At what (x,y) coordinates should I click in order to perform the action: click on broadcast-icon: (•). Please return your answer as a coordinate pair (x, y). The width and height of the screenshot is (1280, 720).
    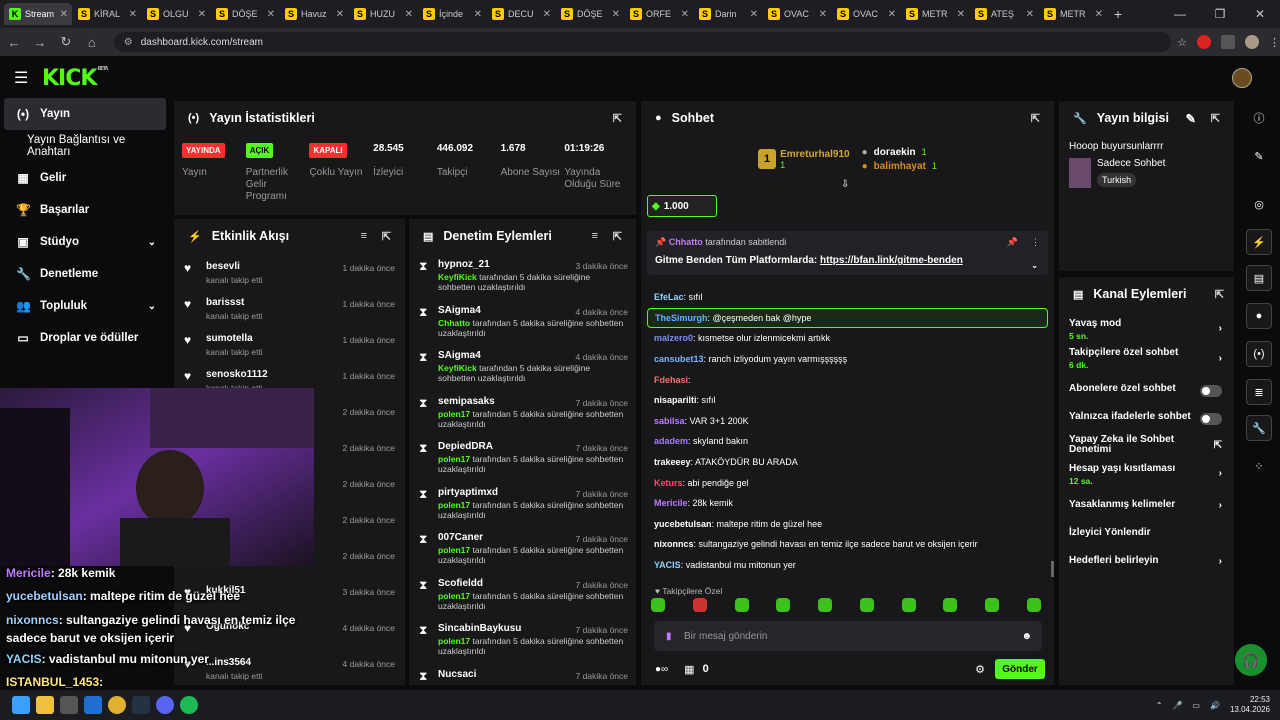
    Looking at the image, I should click on (1259, 354).